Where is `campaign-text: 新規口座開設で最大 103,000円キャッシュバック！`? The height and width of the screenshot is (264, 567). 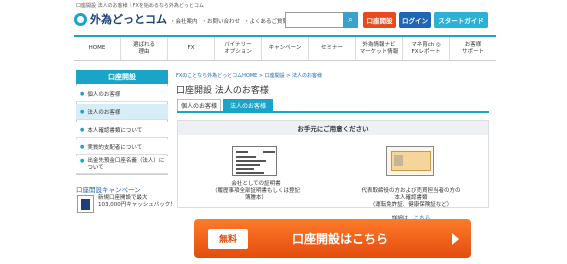
campaign-text: 新規口座開設で最大 103,000円キャッシュバック！ is located at coordinates (137, 202).